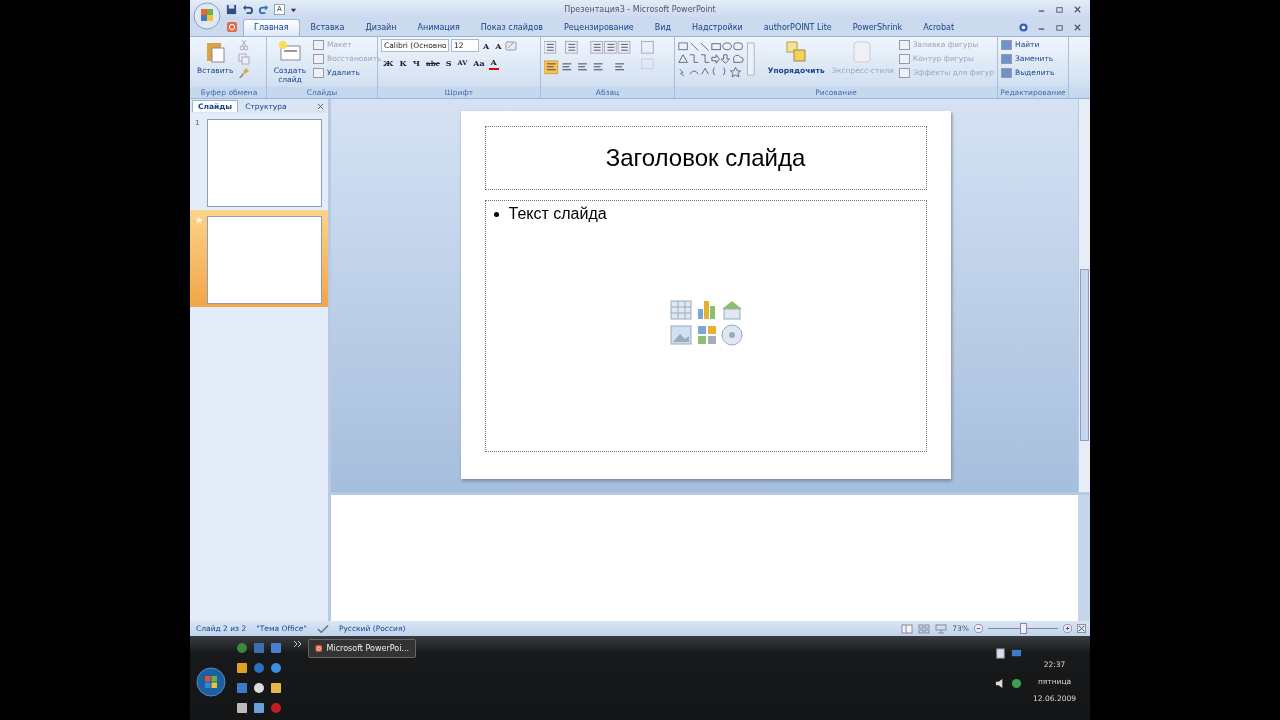  What do you see at coordinates (298, 644) in the screenshot?
I see `more-arrows-icon` at bounding box center [298, 644].